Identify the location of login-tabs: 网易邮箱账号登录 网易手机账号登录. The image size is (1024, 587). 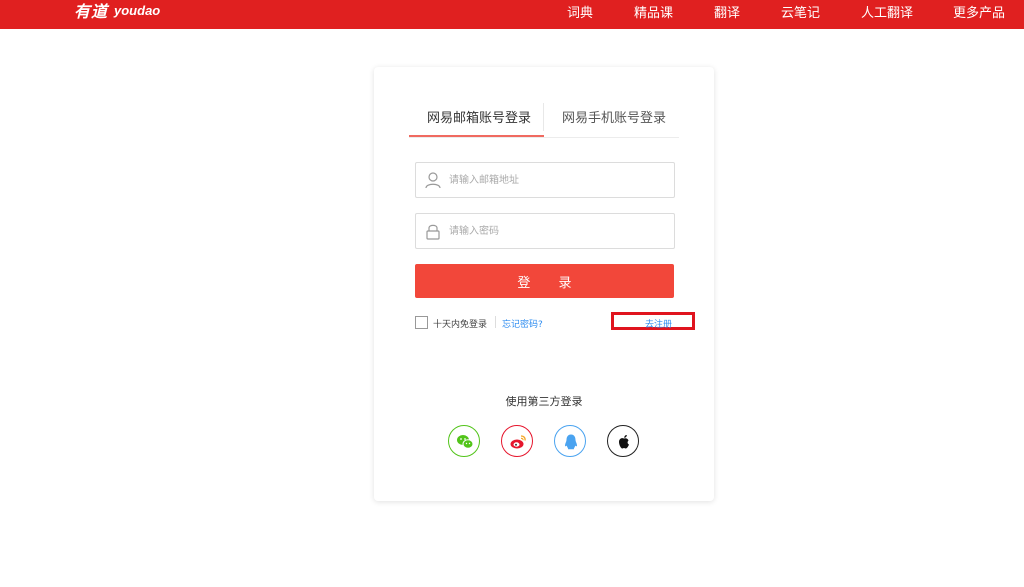
(544, 120).